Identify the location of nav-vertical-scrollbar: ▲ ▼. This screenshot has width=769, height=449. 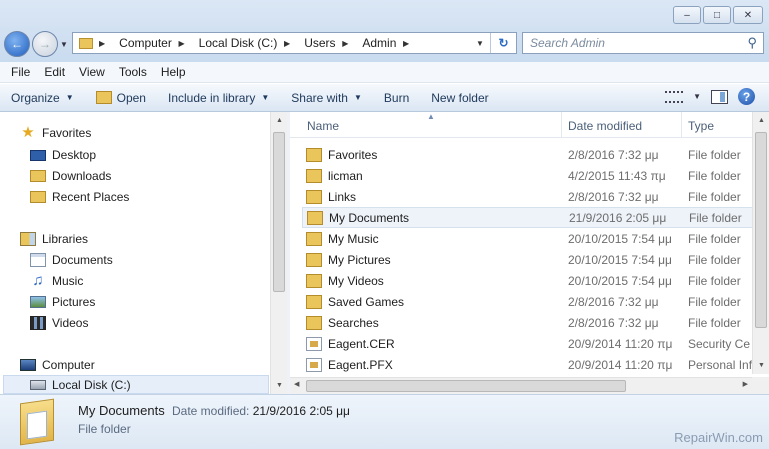
(278, 253).